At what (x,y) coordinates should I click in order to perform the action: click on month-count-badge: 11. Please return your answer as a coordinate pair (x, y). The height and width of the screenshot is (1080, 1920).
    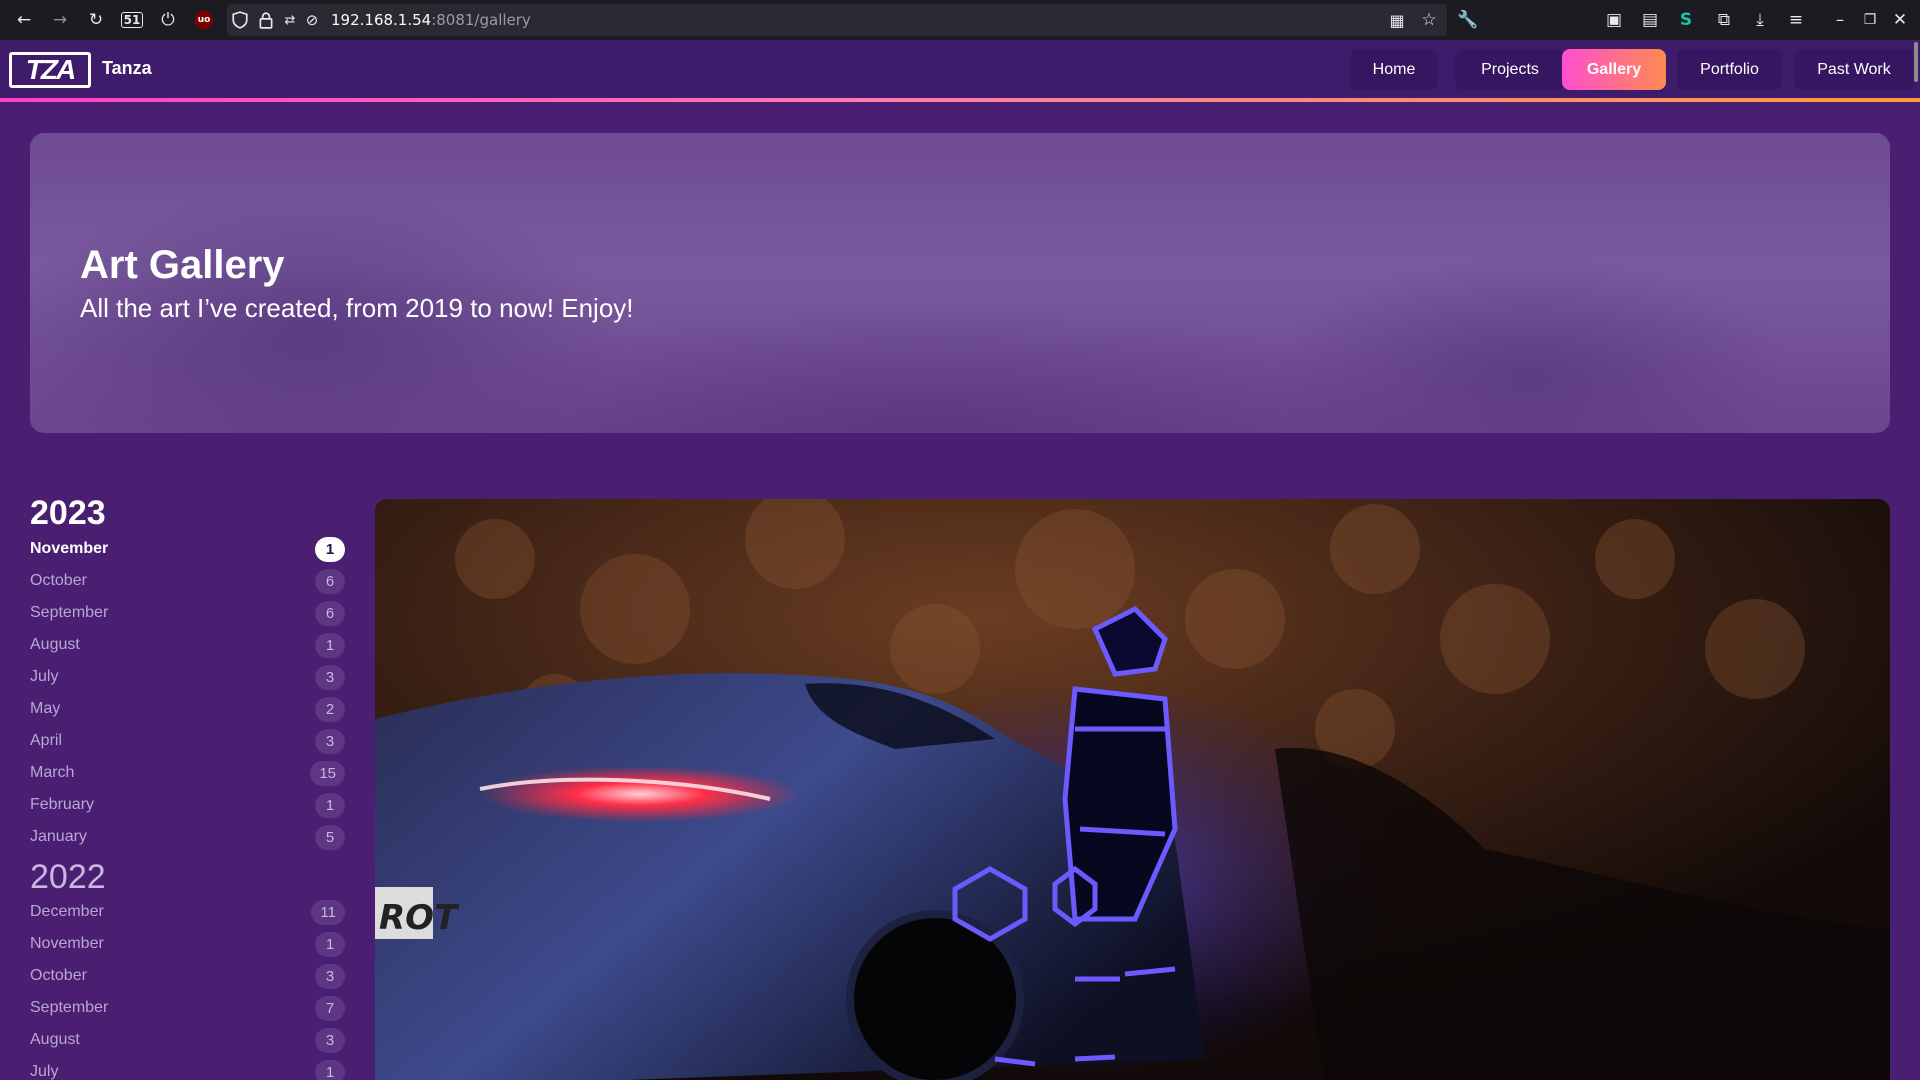
    Looking at the image, I should click on (328, 912).